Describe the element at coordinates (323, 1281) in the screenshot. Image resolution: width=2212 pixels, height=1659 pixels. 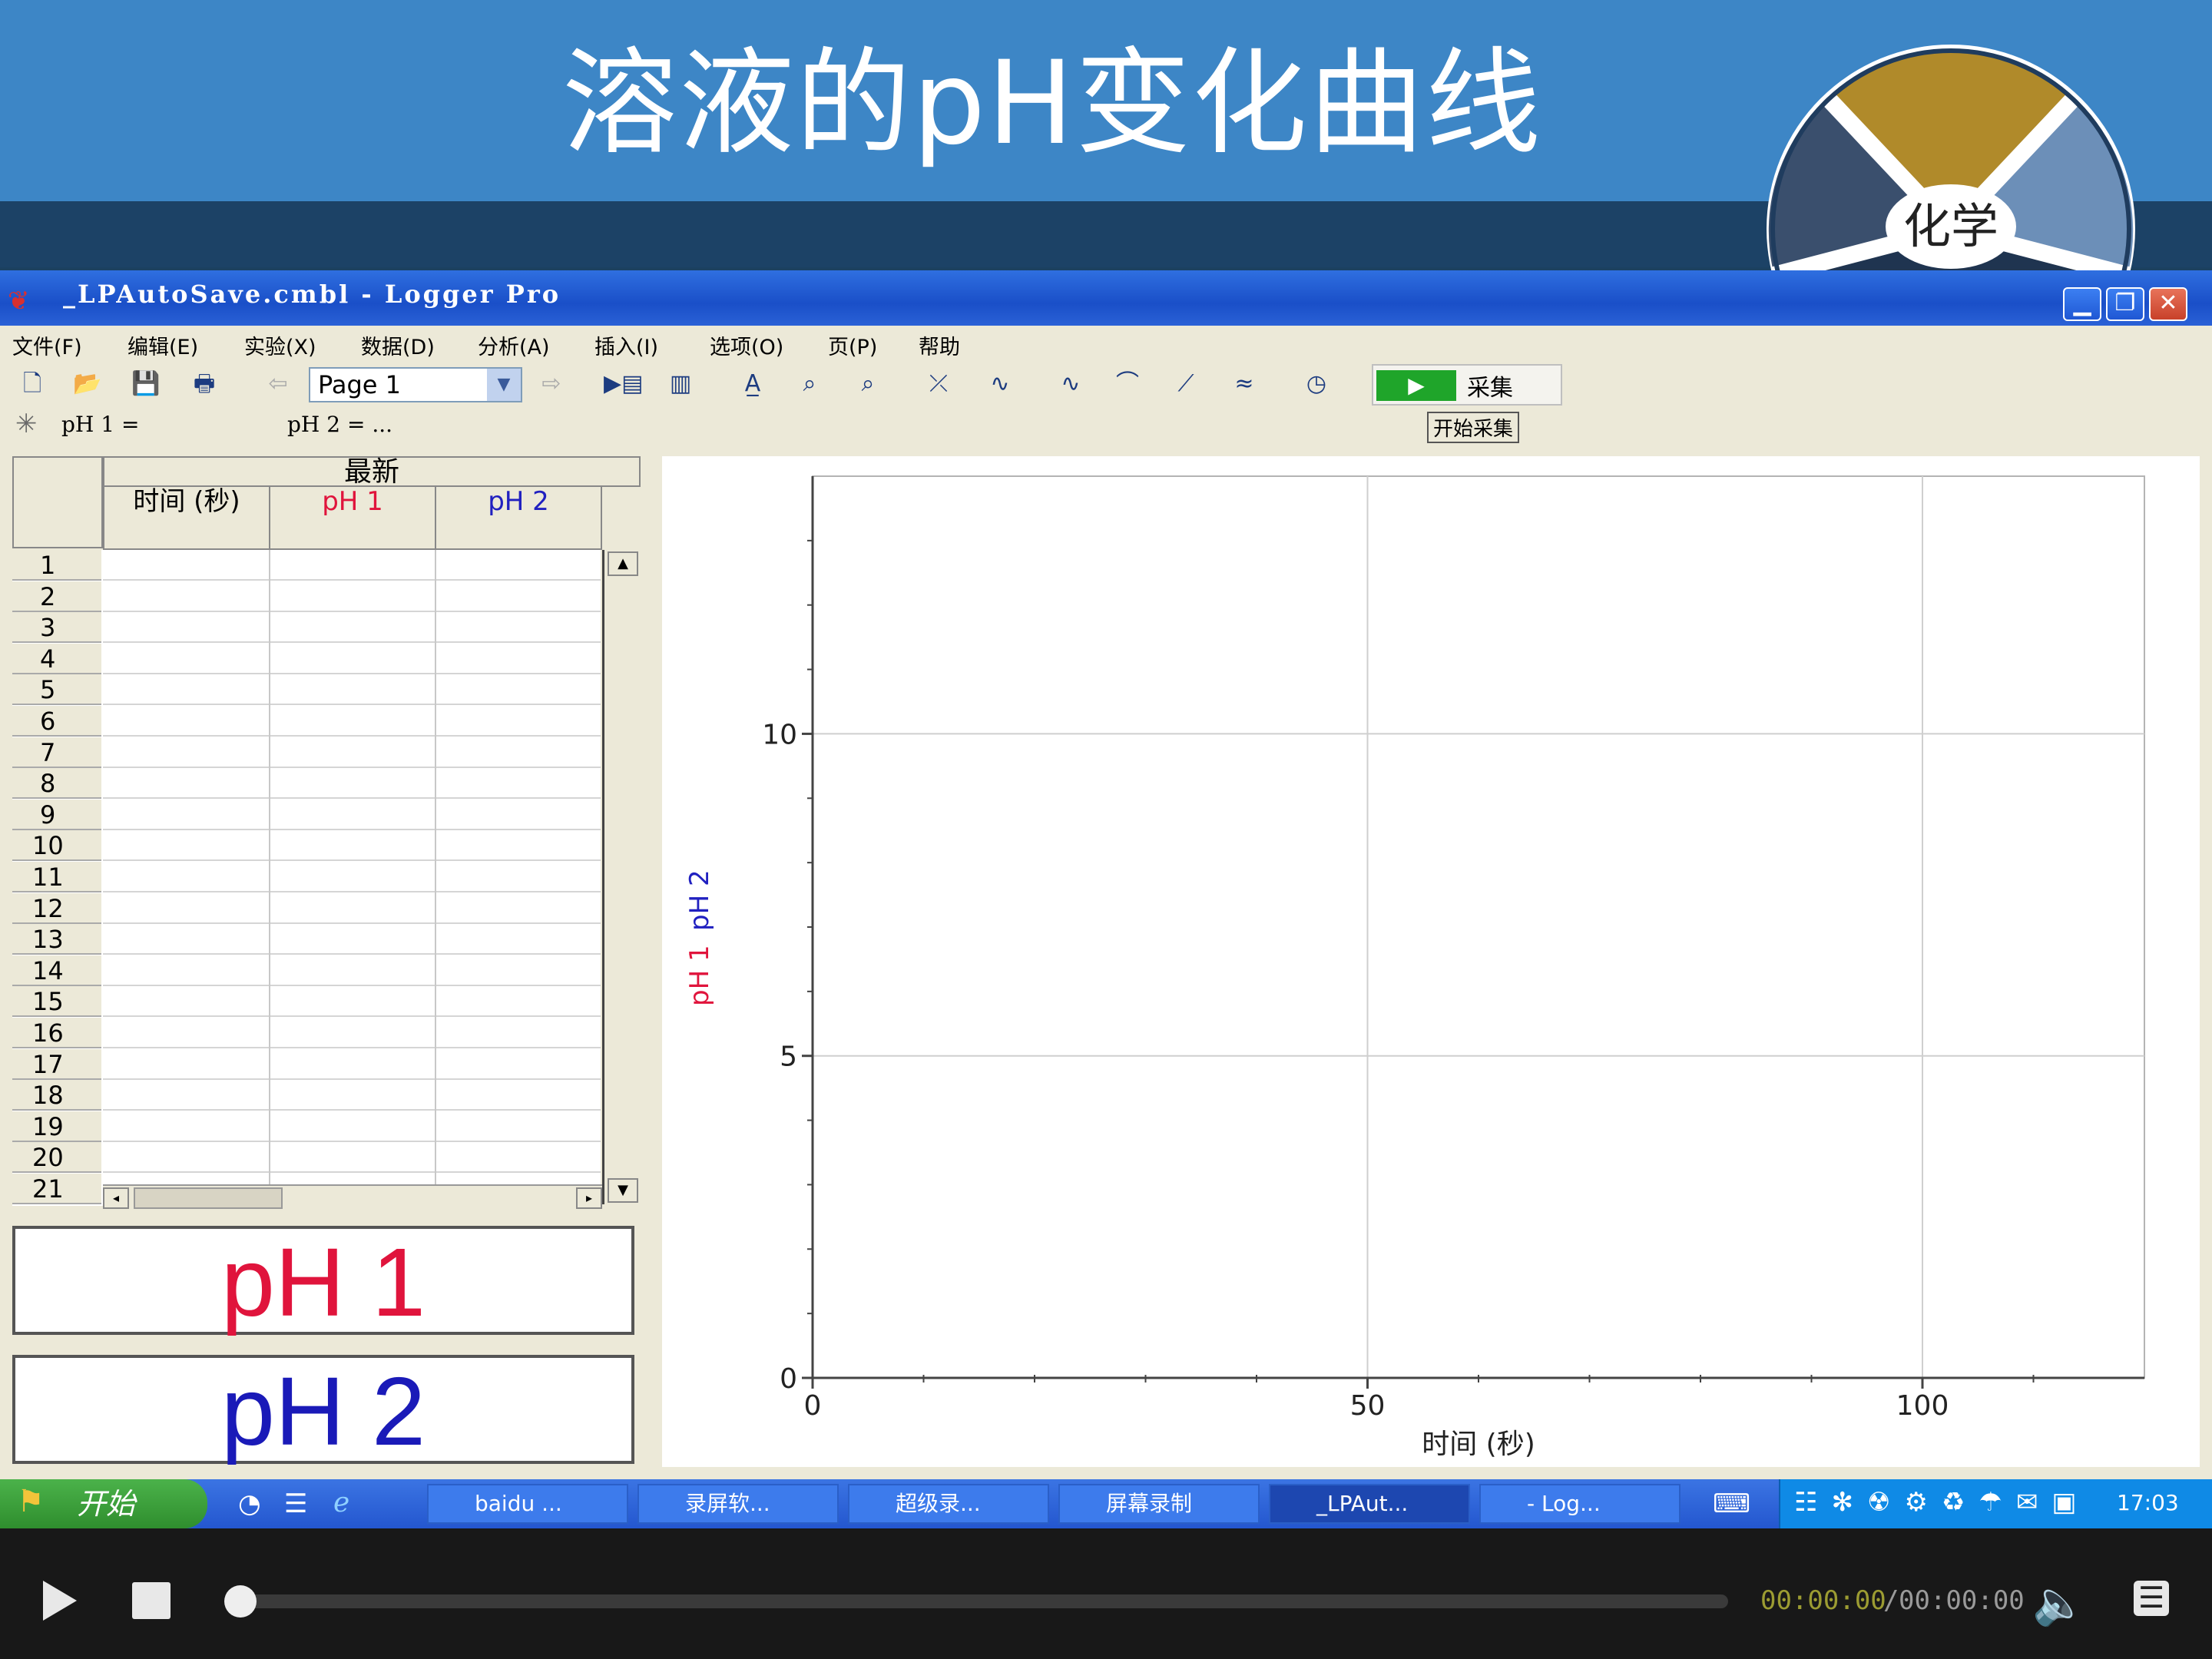
I see `meter-ph1: pH 1` at that location.